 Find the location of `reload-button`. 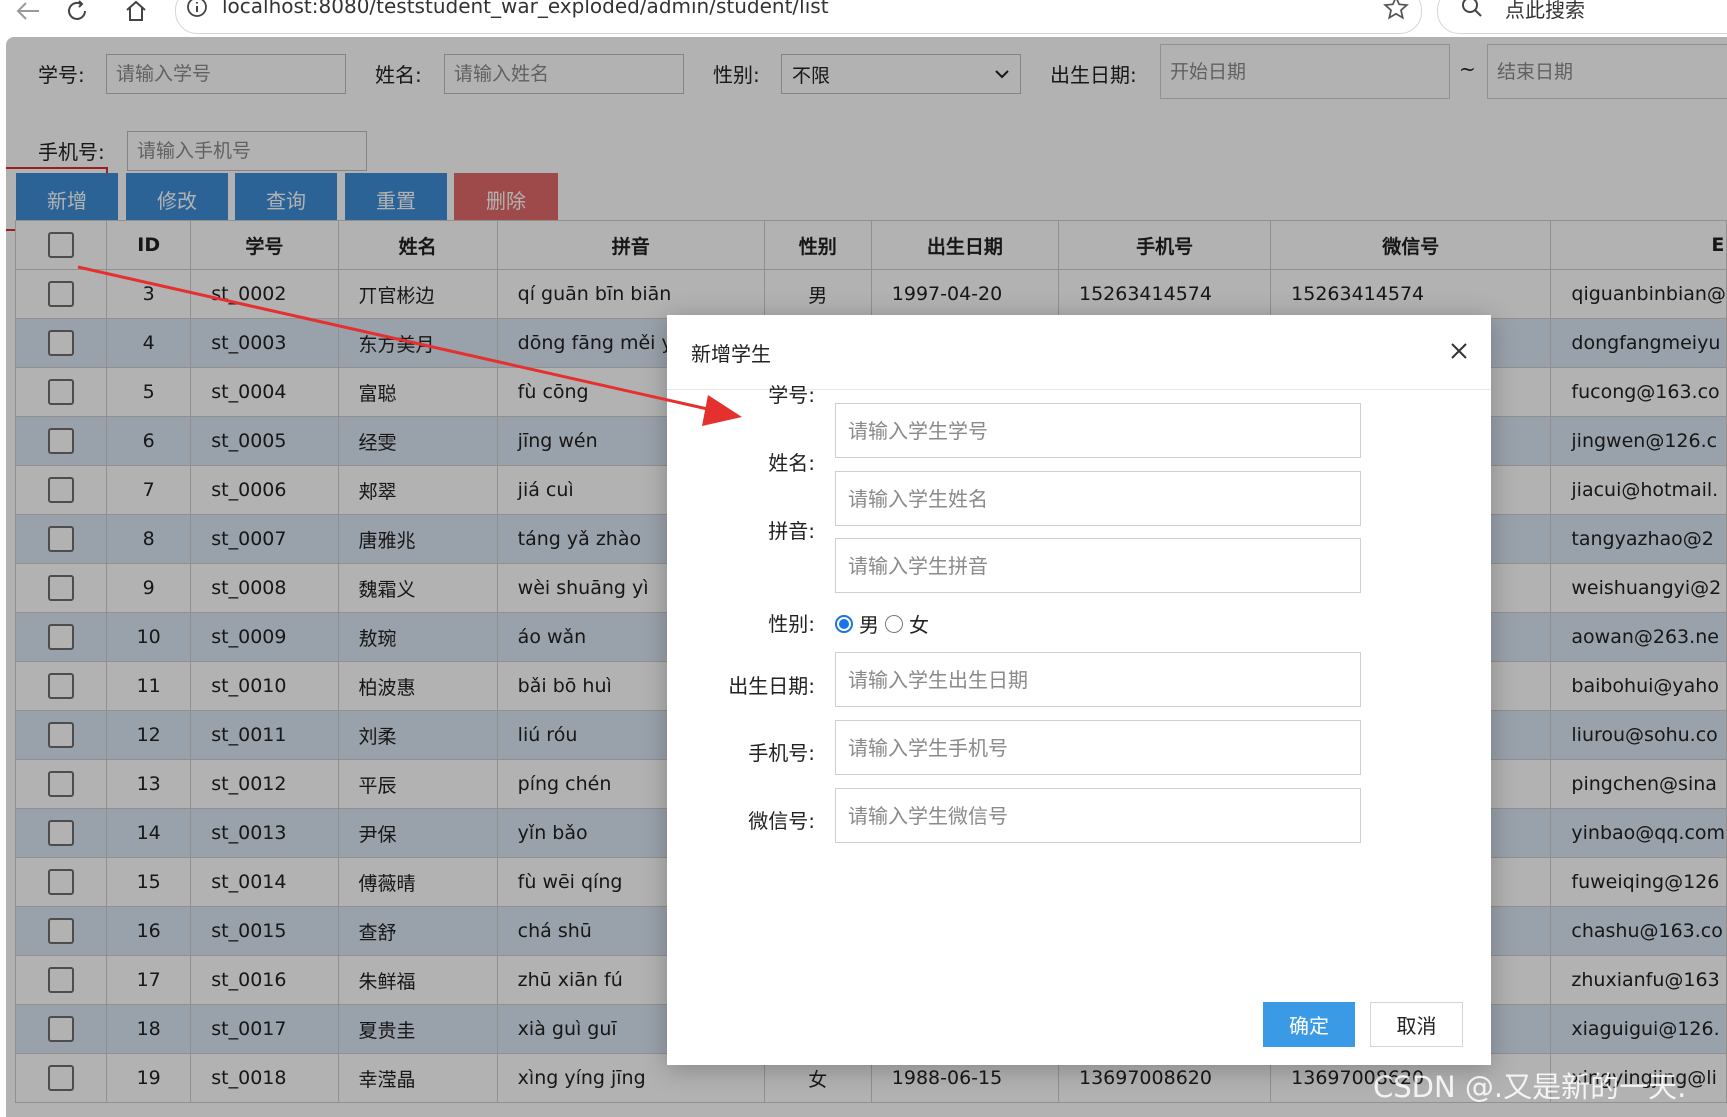

reload-button is located at coordinates (77, 15).